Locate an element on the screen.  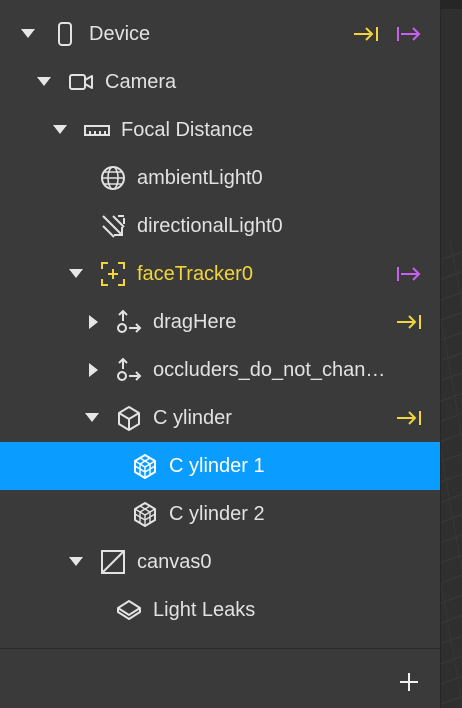
tree-label: faceTracker0 is located at coordinates (195, 274).